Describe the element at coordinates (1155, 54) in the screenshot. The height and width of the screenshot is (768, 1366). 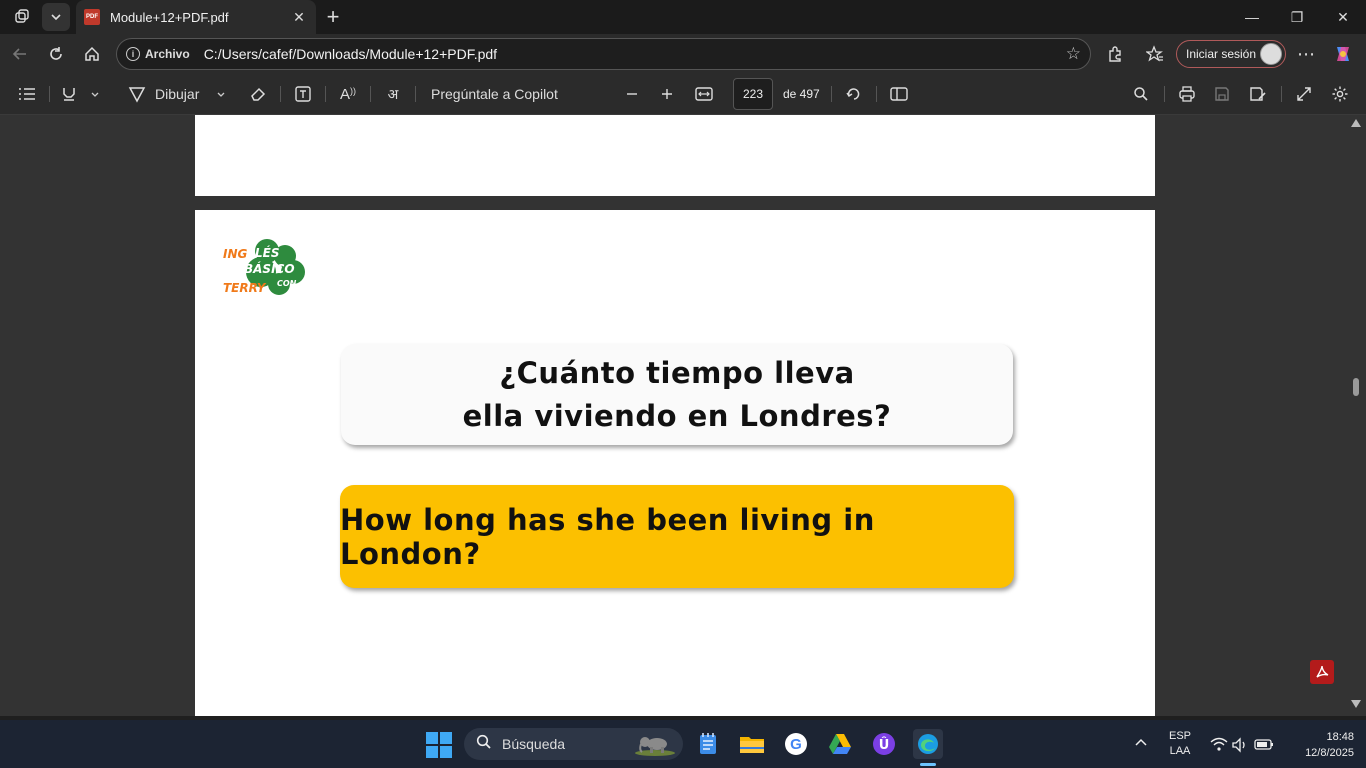
I see `favorites-icon` at that location.